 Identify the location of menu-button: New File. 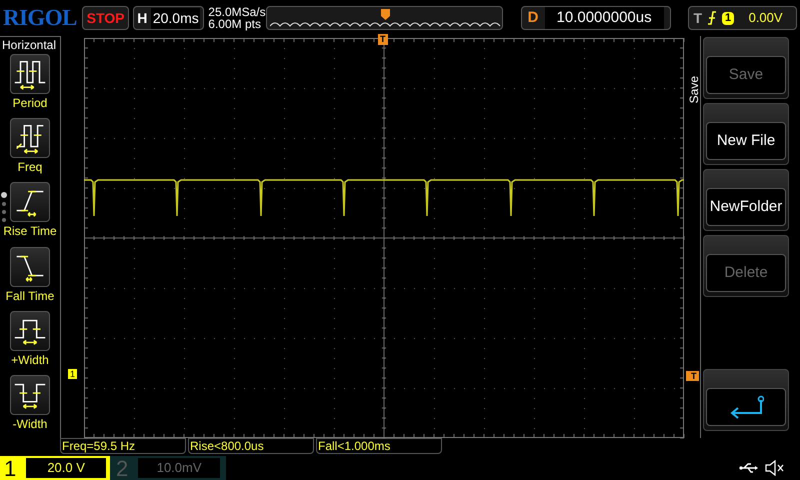
(746, 134).